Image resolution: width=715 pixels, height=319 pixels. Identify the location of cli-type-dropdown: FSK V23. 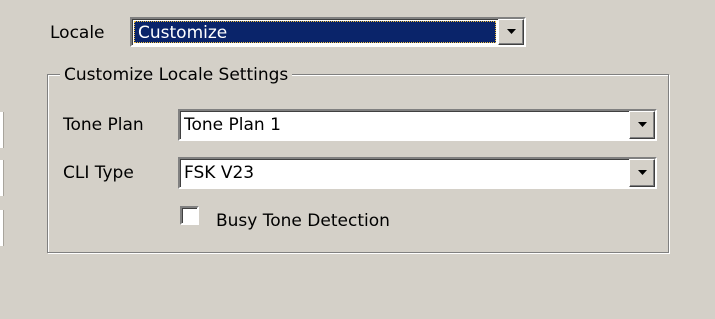
(417, 173).